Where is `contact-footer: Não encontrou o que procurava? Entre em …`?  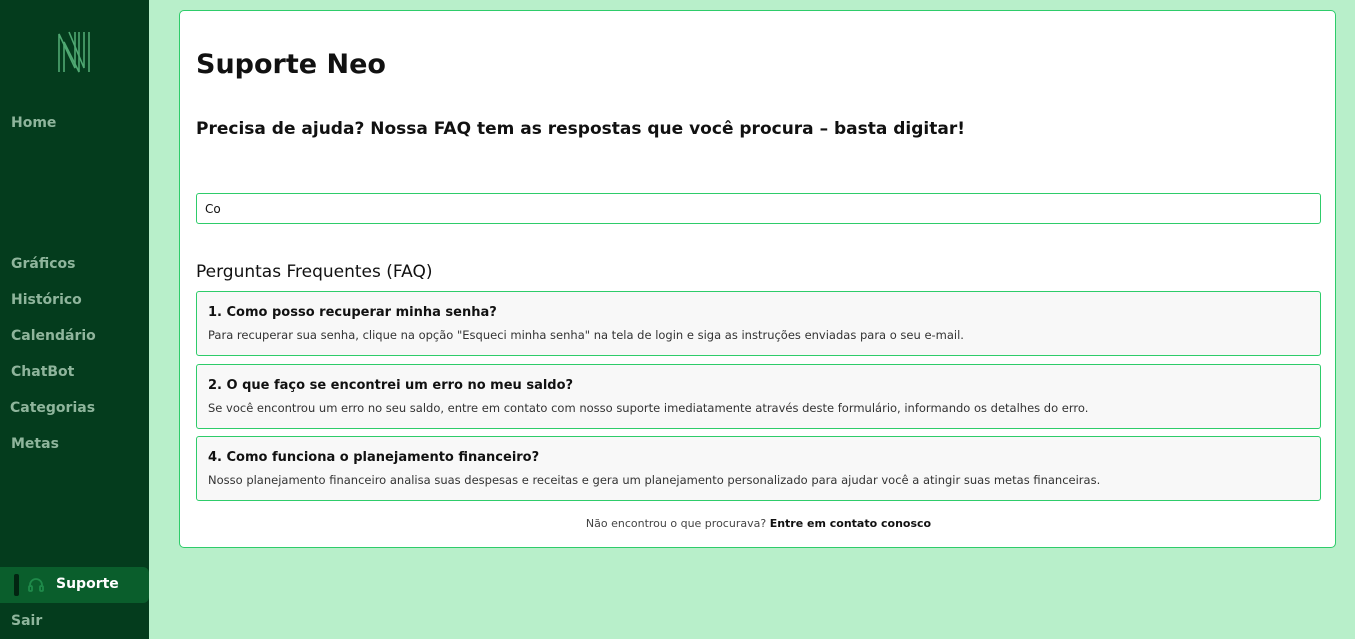 contact-footer: Não encontrou o que procurava? Entre em … is located at coordinates (758, 523).